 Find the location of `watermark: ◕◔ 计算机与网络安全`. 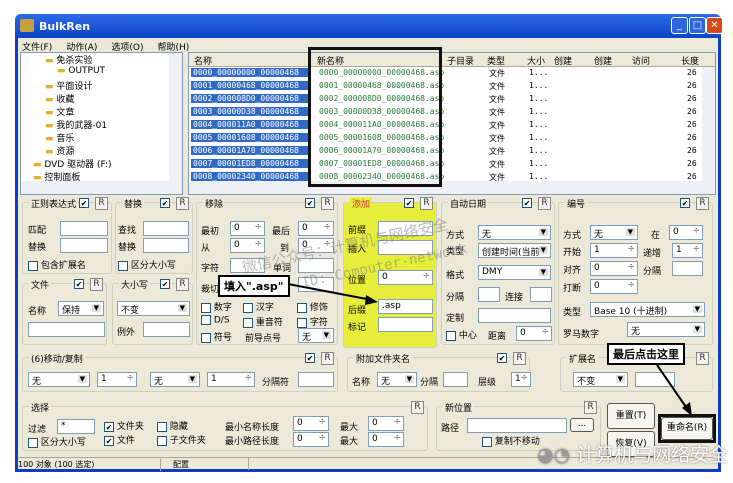

watermark: ◕◔ 计算机与网络安全 is located at coordinates (632, 453).